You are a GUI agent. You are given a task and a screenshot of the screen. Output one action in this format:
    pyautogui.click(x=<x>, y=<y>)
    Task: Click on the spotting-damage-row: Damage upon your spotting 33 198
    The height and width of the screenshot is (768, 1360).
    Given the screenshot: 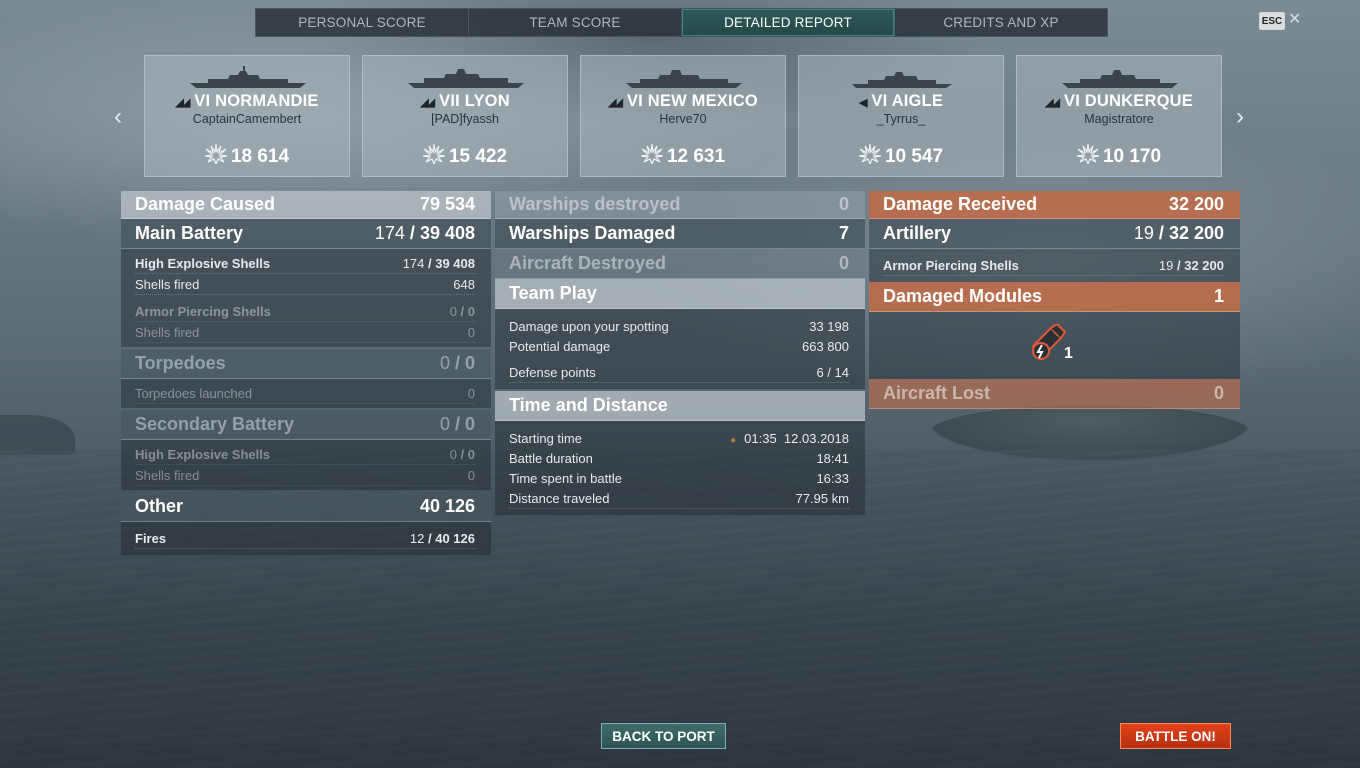 What is the action you would take?
    pyautogui.click(x=679, y=326)
    